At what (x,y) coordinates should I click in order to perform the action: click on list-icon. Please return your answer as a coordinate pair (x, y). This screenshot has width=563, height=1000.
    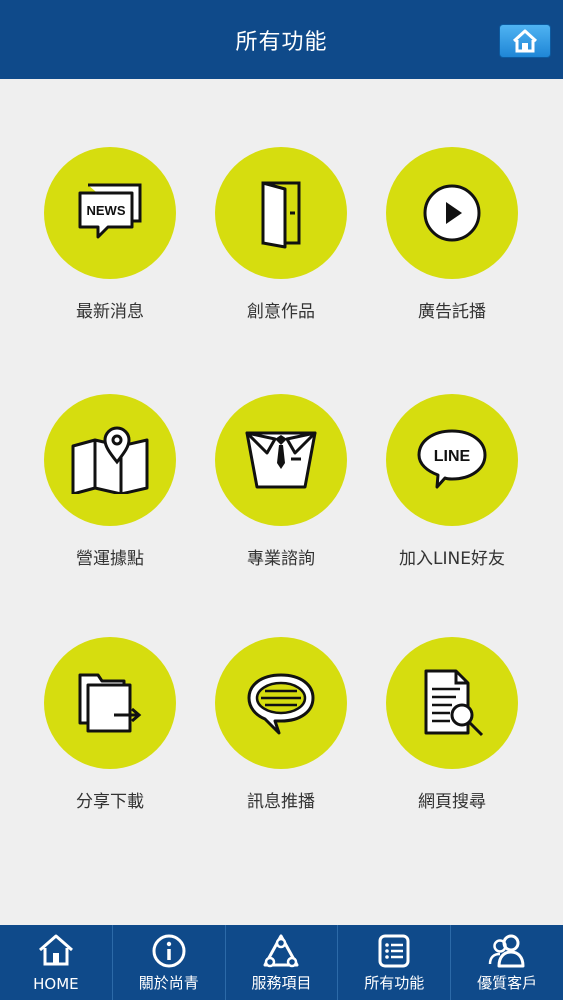
    Looking at the image, I should click on (394, 951).